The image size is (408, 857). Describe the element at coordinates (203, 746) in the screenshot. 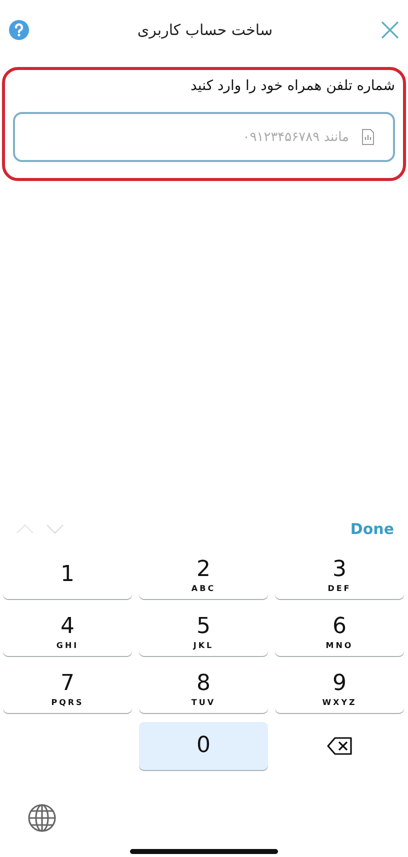

I see `digit-key: 0` at that location.